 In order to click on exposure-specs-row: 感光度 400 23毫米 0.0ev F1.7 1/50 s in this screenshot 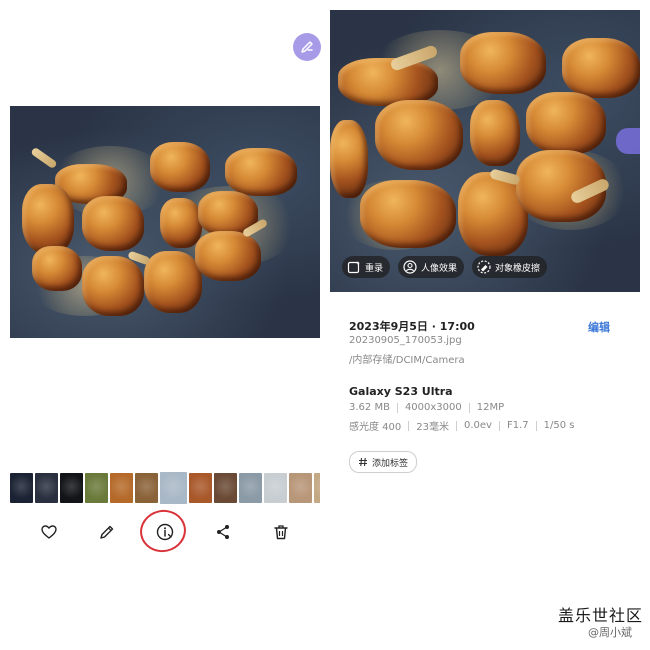, I will do `click(462, 425)`.